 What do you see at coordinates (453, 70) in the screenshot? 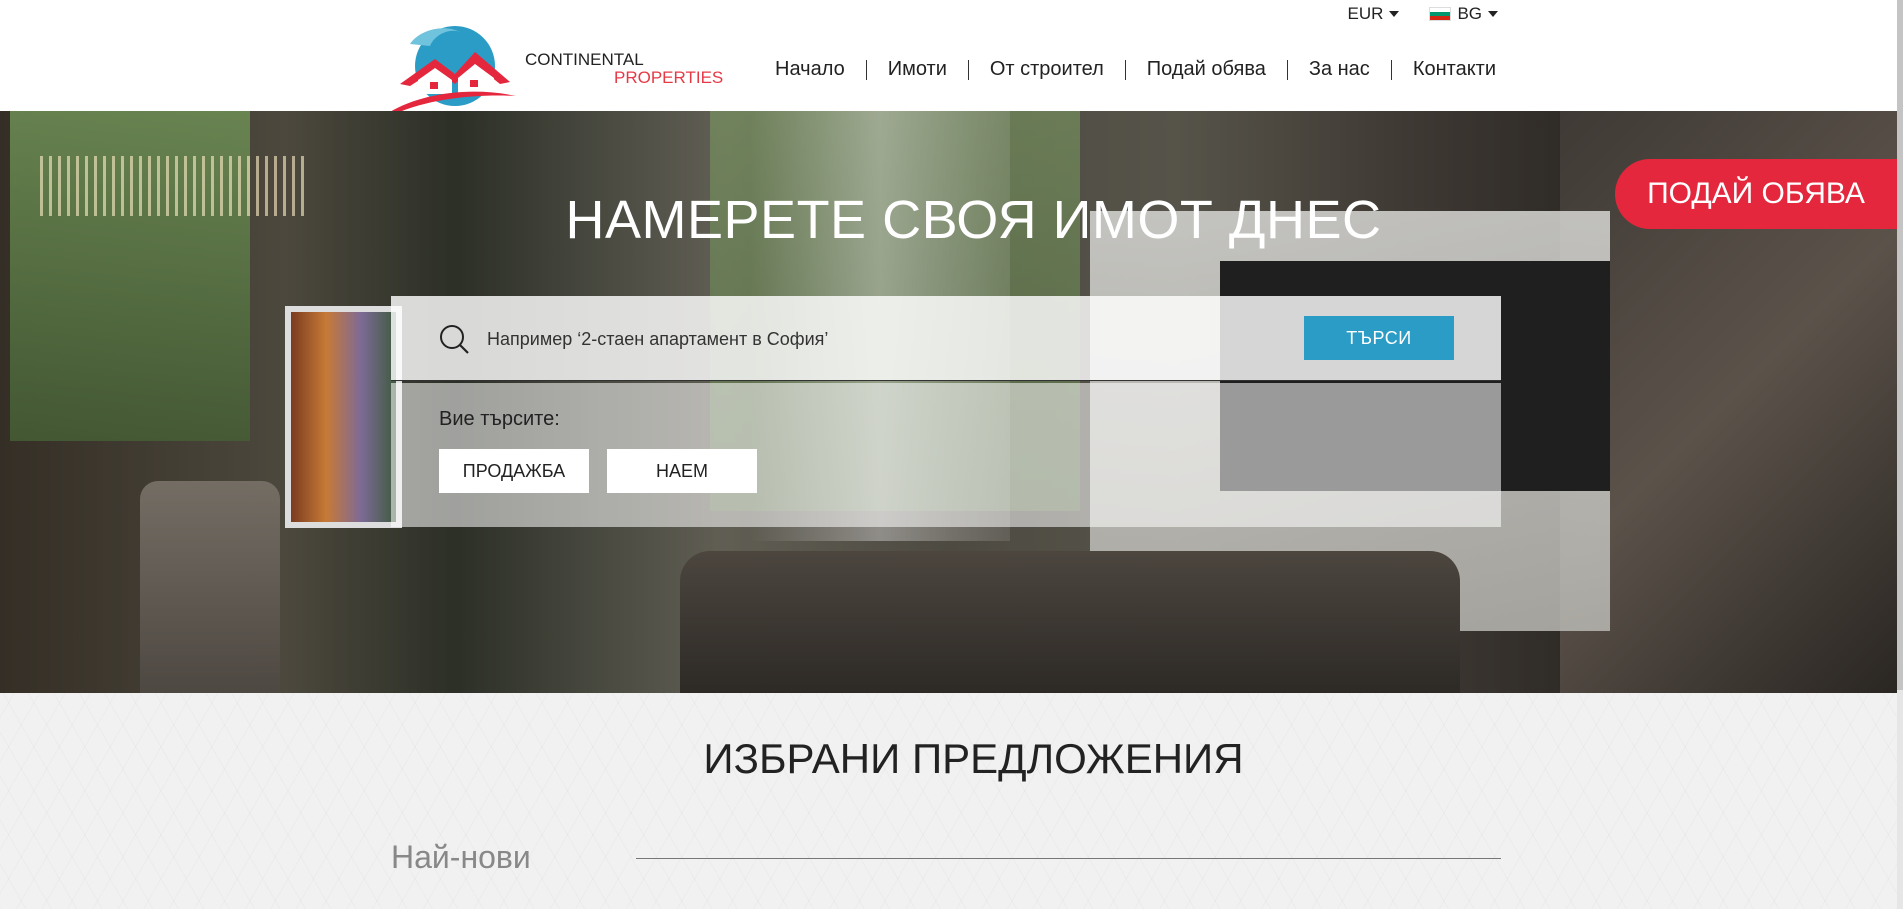
I see `houses-logo-icon` at bounding box center [453, 70].